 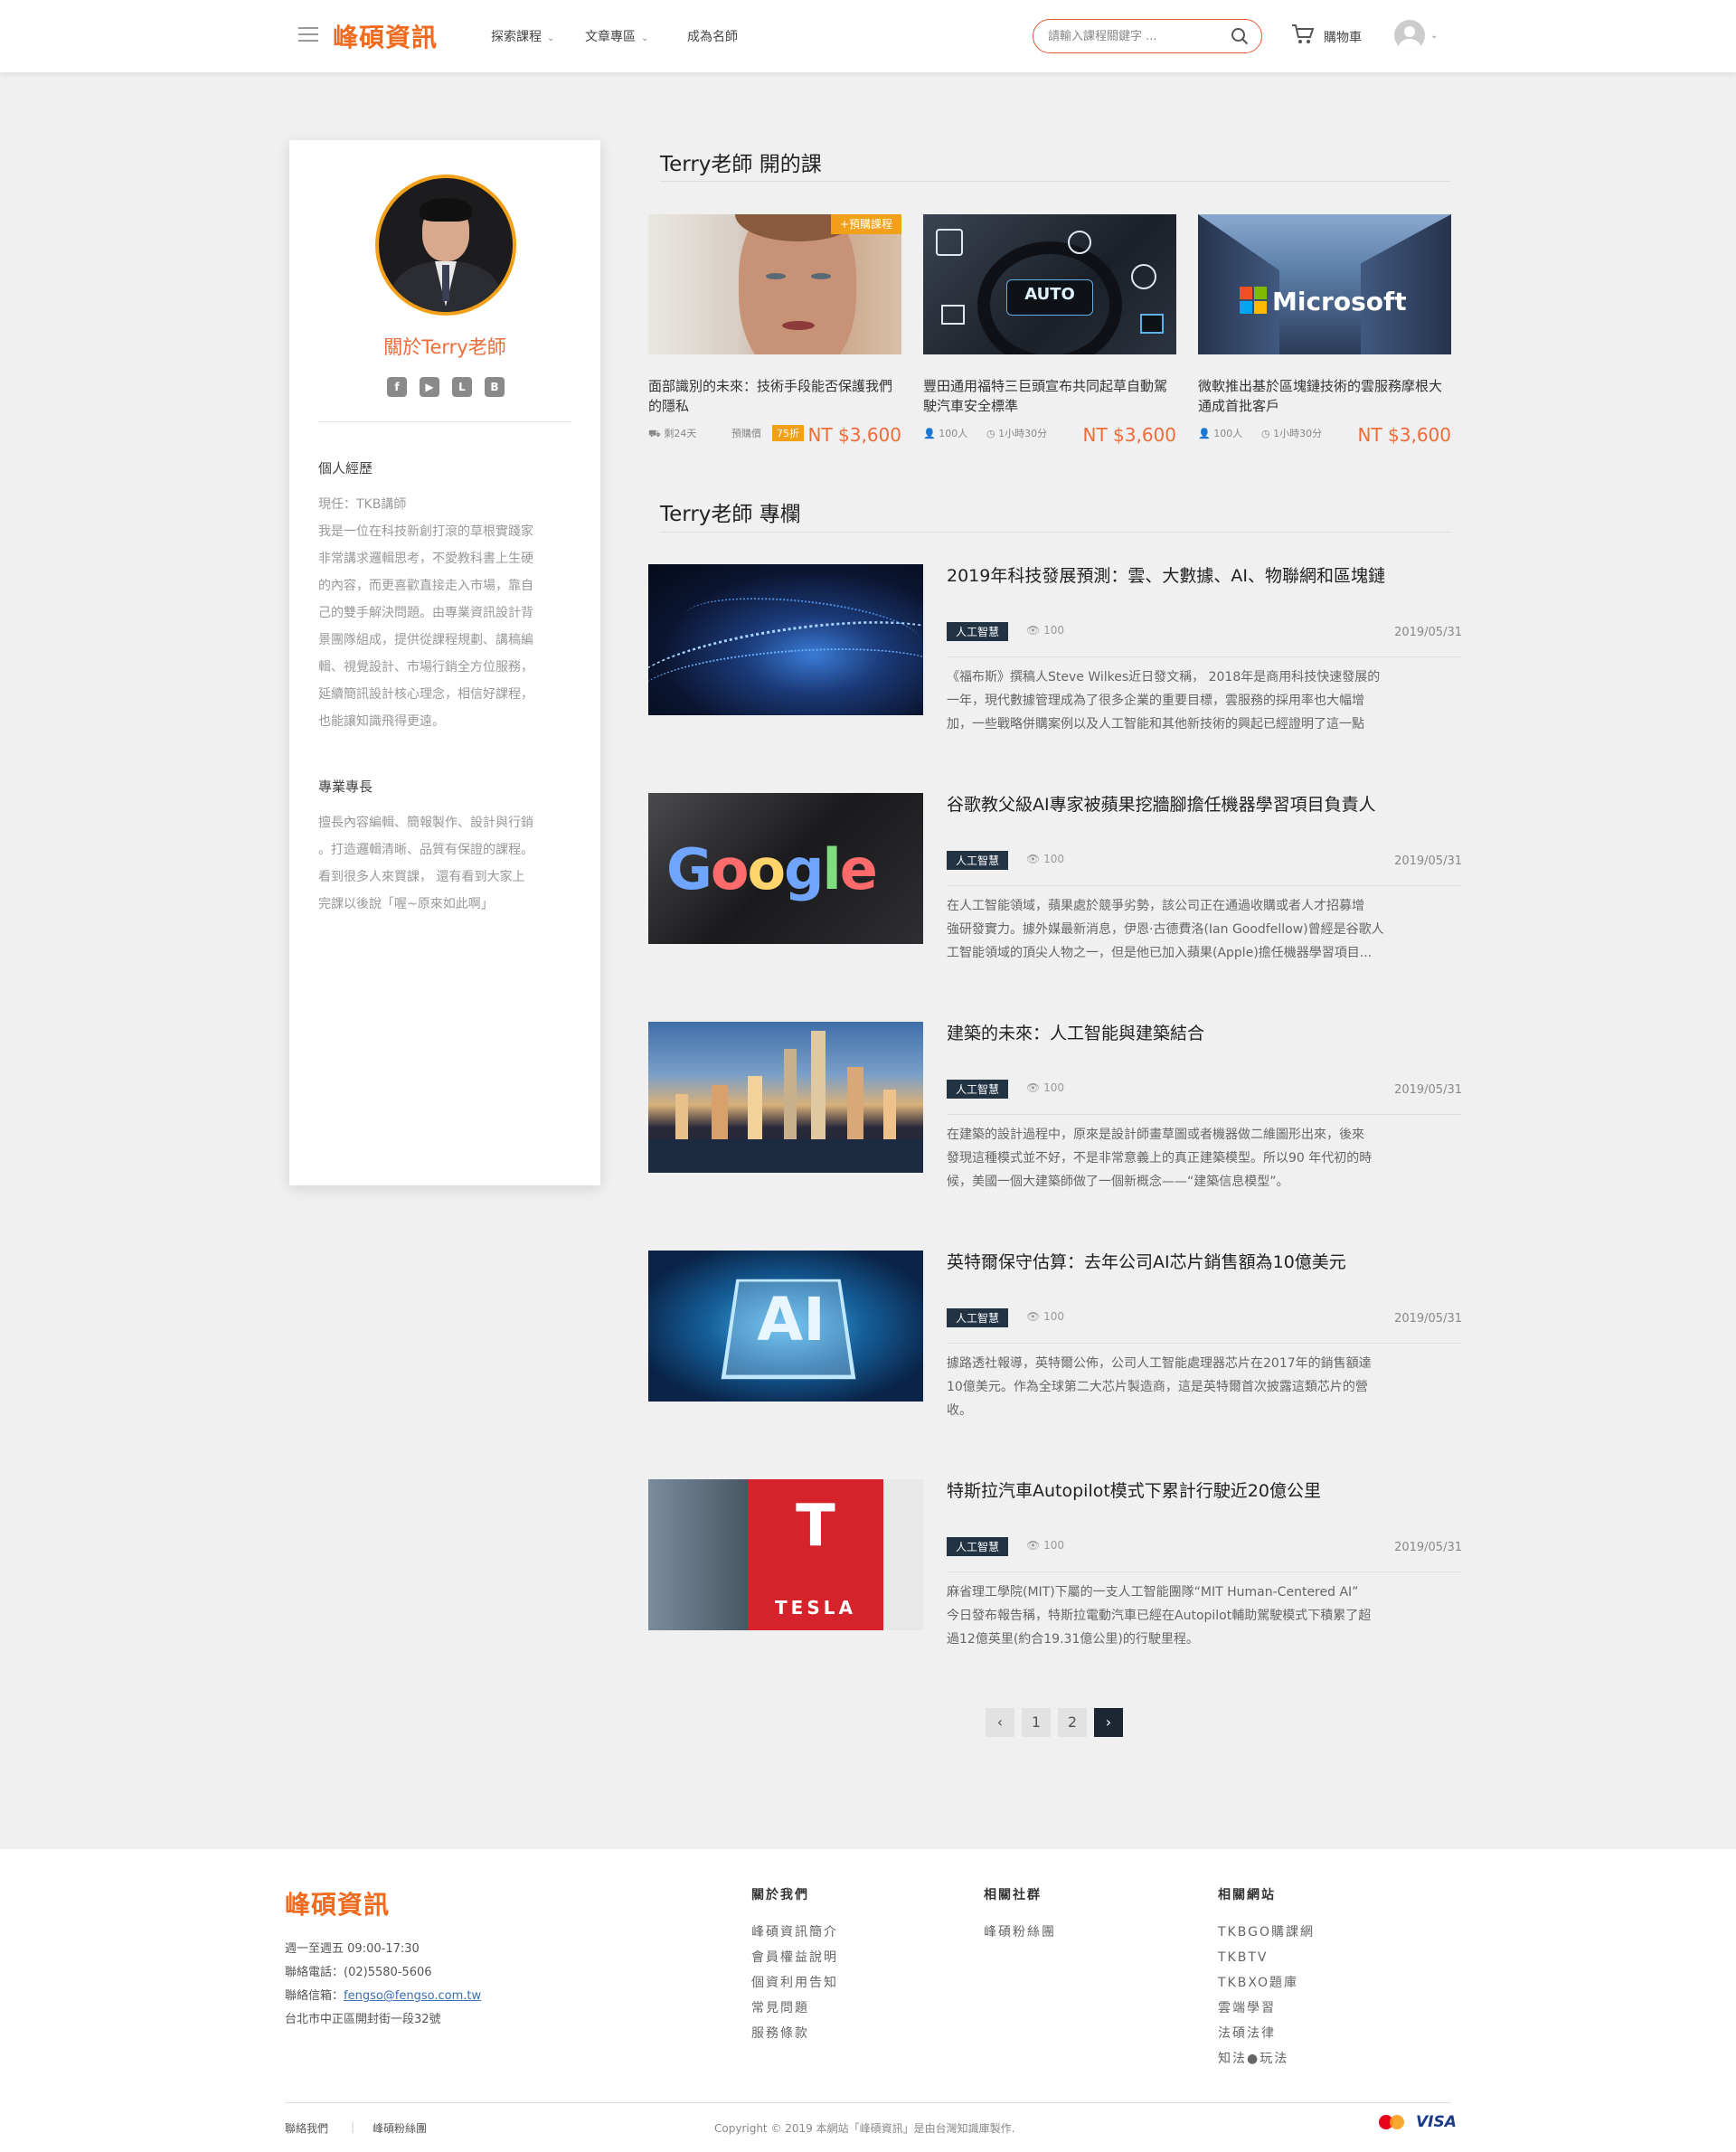 I want to click on course-meta: ⛟ 剩24天 預購價 75折 NT $3,600, so click(x=775, y=435).